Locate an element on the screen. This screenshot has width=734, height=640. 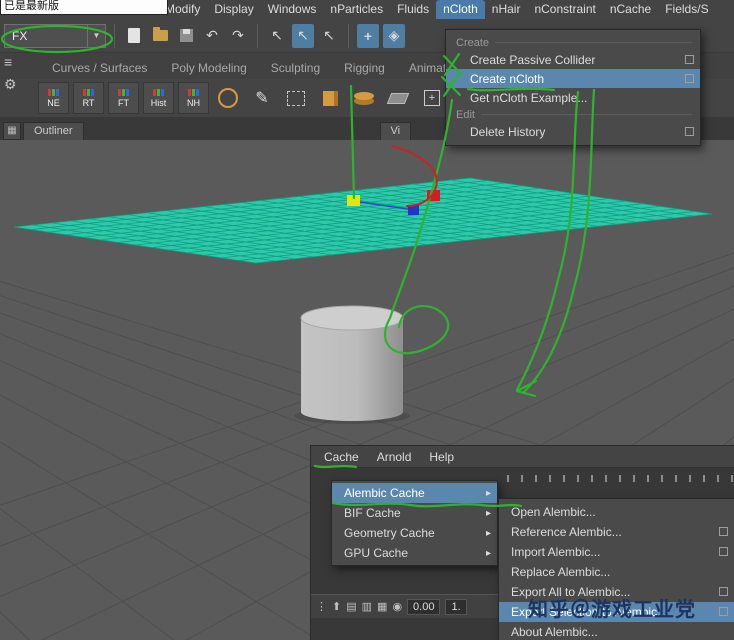
manipulator-z-handle is located at coordinates (413, 210).